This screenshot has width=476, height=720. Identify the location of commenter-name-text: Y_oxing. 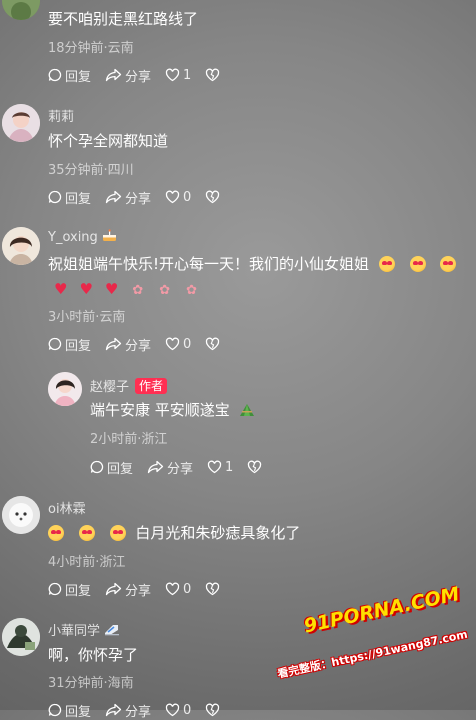
(73, 237).